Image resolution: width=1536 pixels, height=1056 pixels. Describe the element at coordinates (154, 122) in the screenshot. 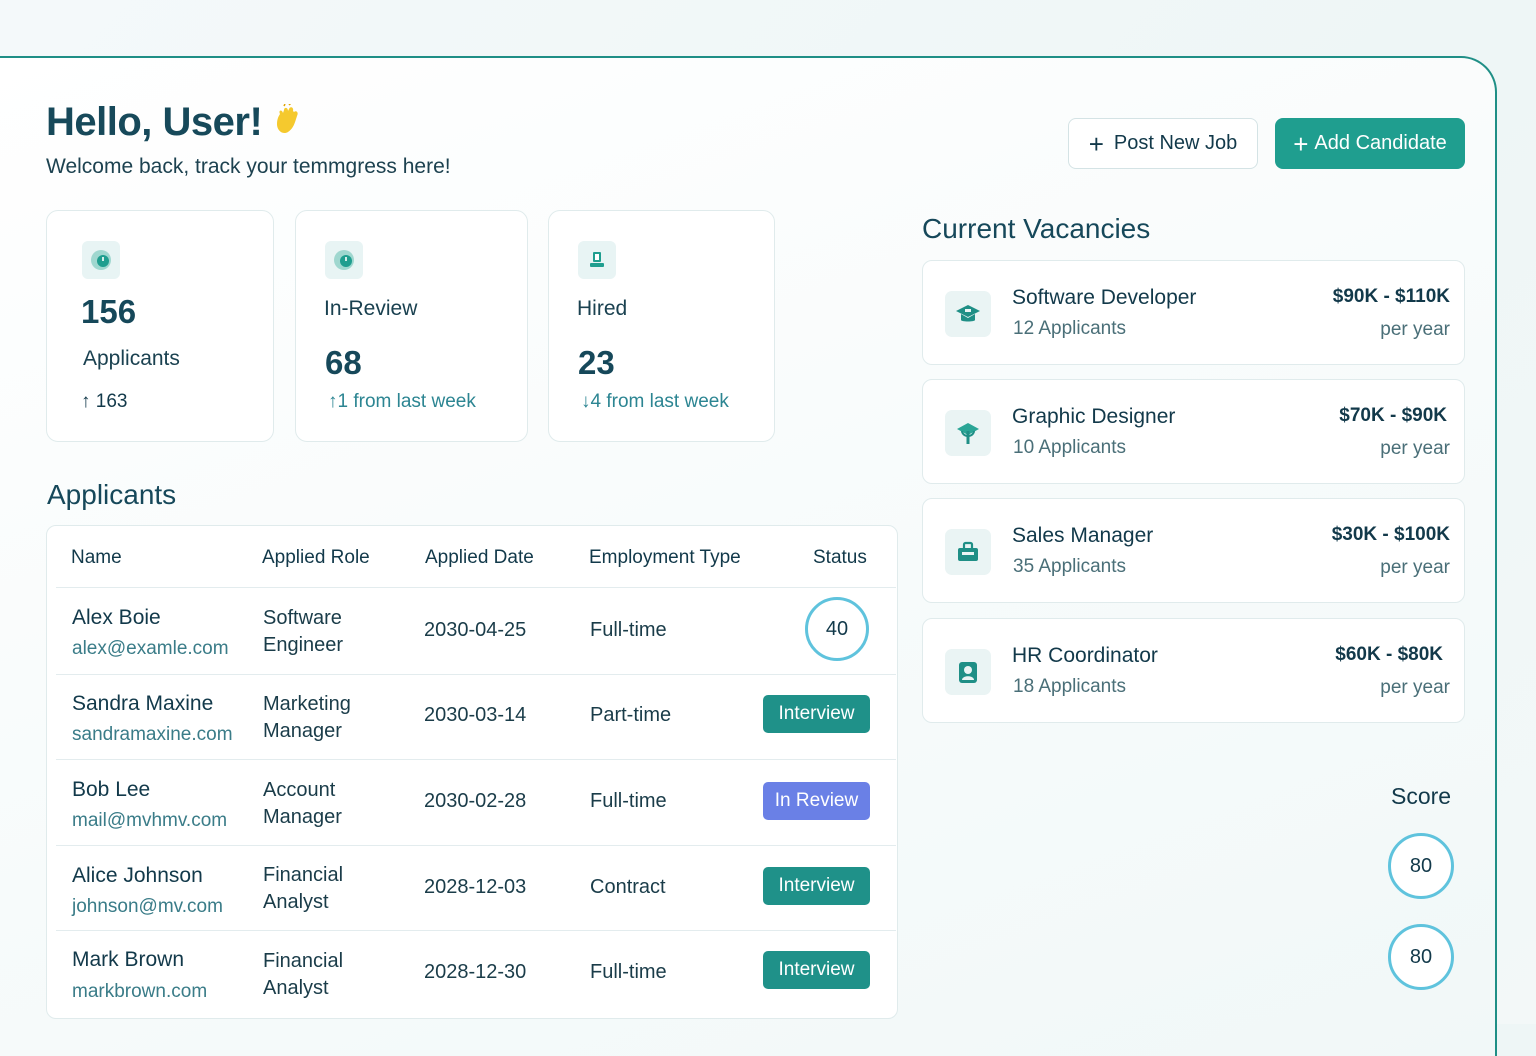

I see `page-title: Hello, User!` at that location.